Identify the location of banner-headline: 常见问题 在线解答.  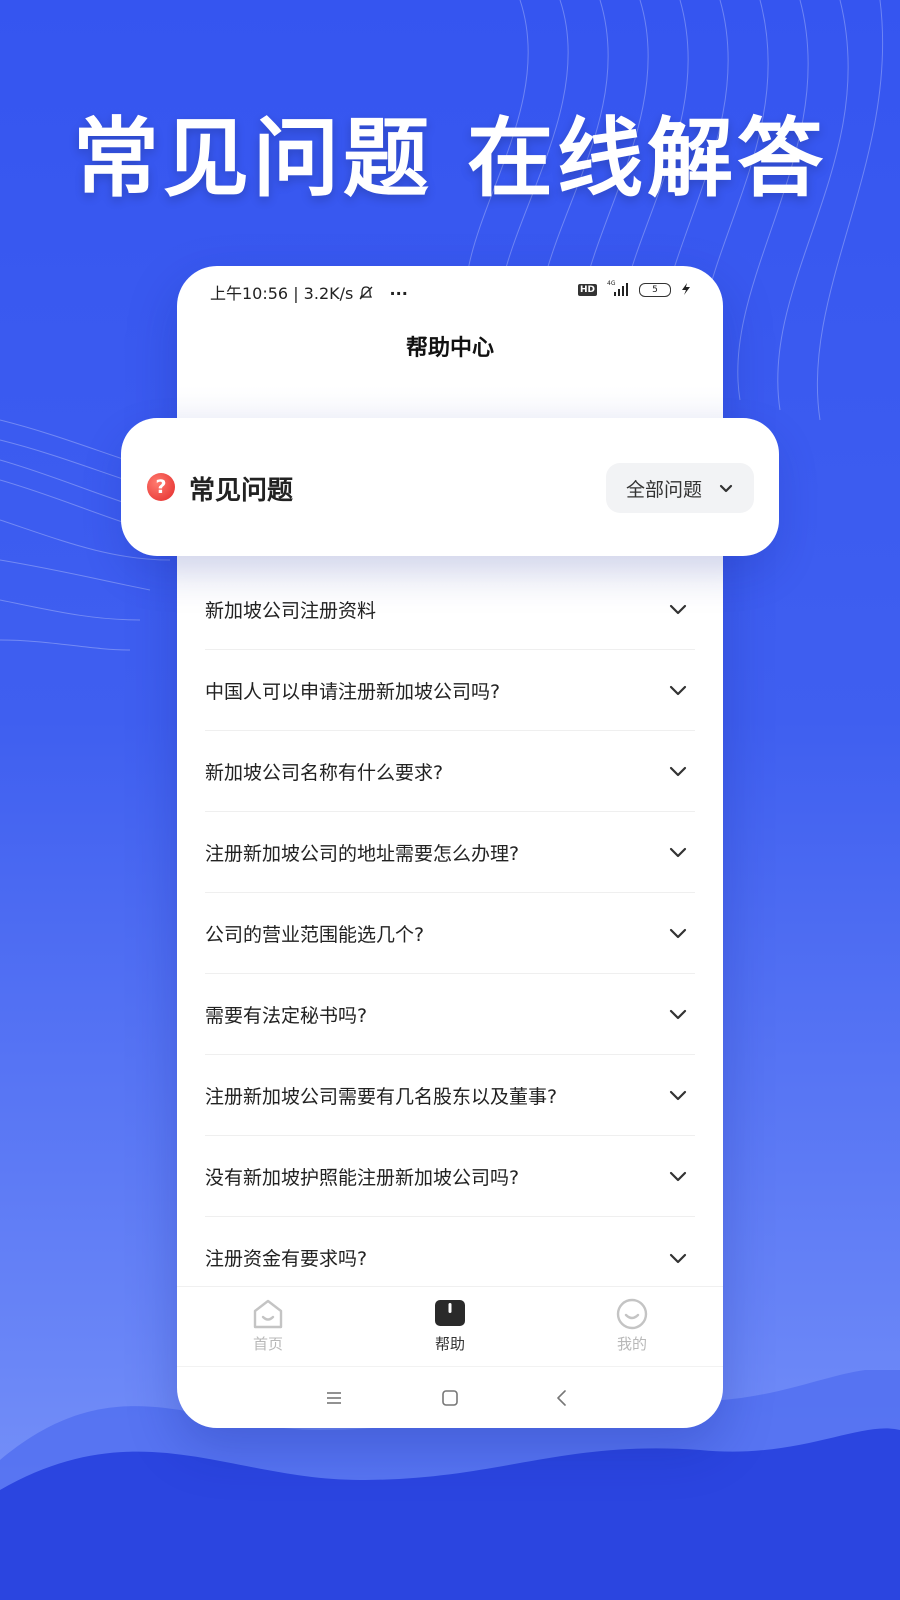
(450, 159).